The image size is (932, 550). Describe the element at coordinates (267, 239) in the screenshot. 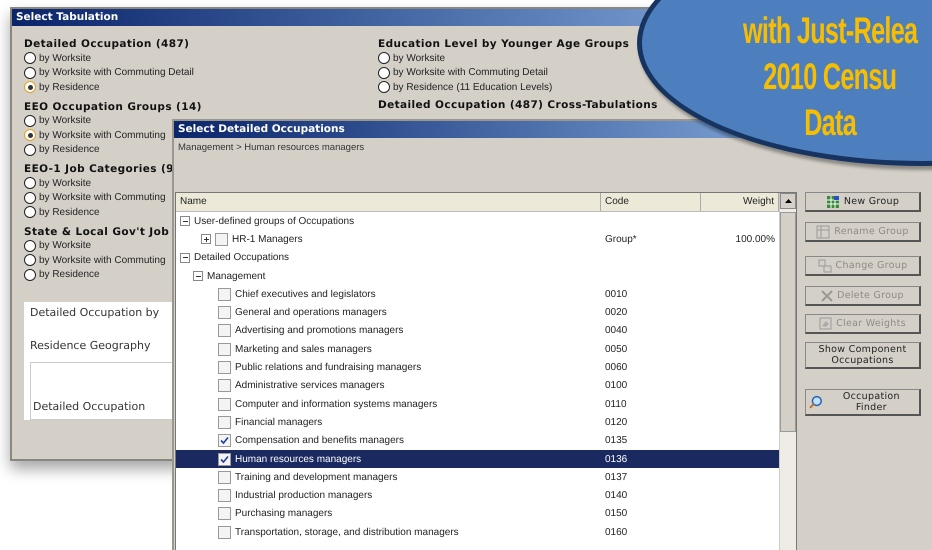

I see `tree-label: HR-1 Managers` at that location.